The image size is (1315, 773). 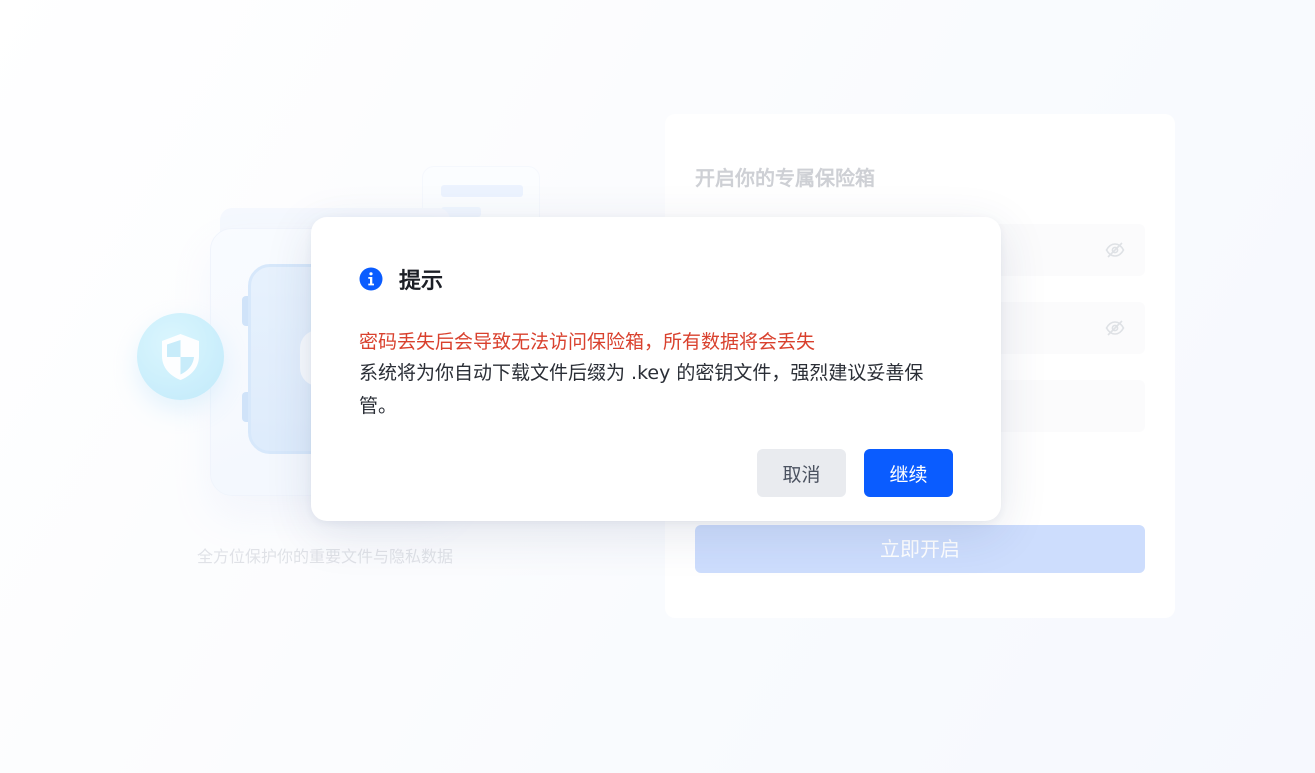 What do you see at coordinates (587, 342) in the screenshot?
I see `warning-text: 密码丢失后会导致无法访问保险箱，所有数据将会丢失` at bounding box center [587, 342].